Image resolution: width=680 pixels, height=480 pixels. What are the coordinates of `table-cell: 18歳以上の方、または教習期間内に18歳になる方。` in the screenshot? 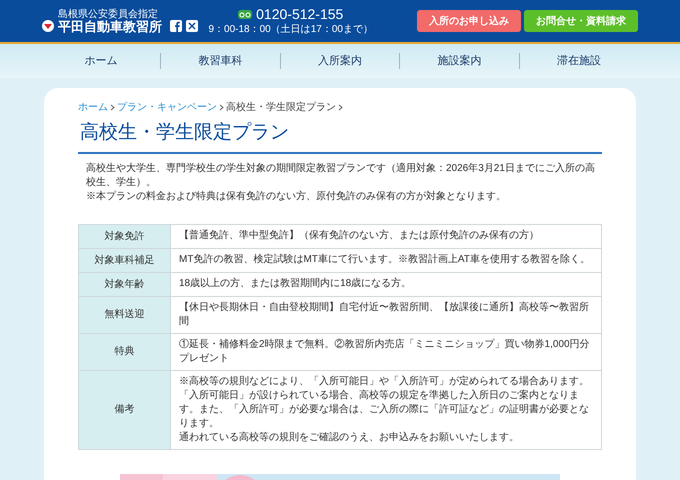 It's located at (386, 284).